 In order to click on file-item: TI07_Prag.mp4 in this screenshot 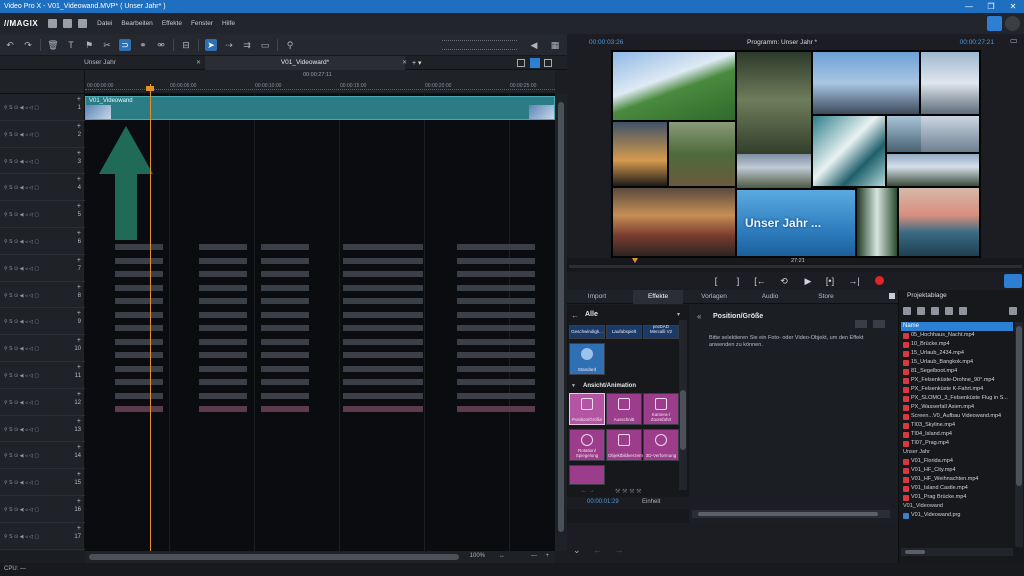, I will do `click(957, 443)`.